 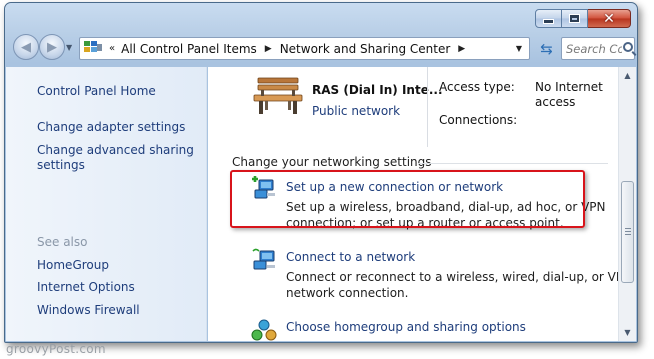 I want to click on homegroup-icon, so click(x=264, y=330).